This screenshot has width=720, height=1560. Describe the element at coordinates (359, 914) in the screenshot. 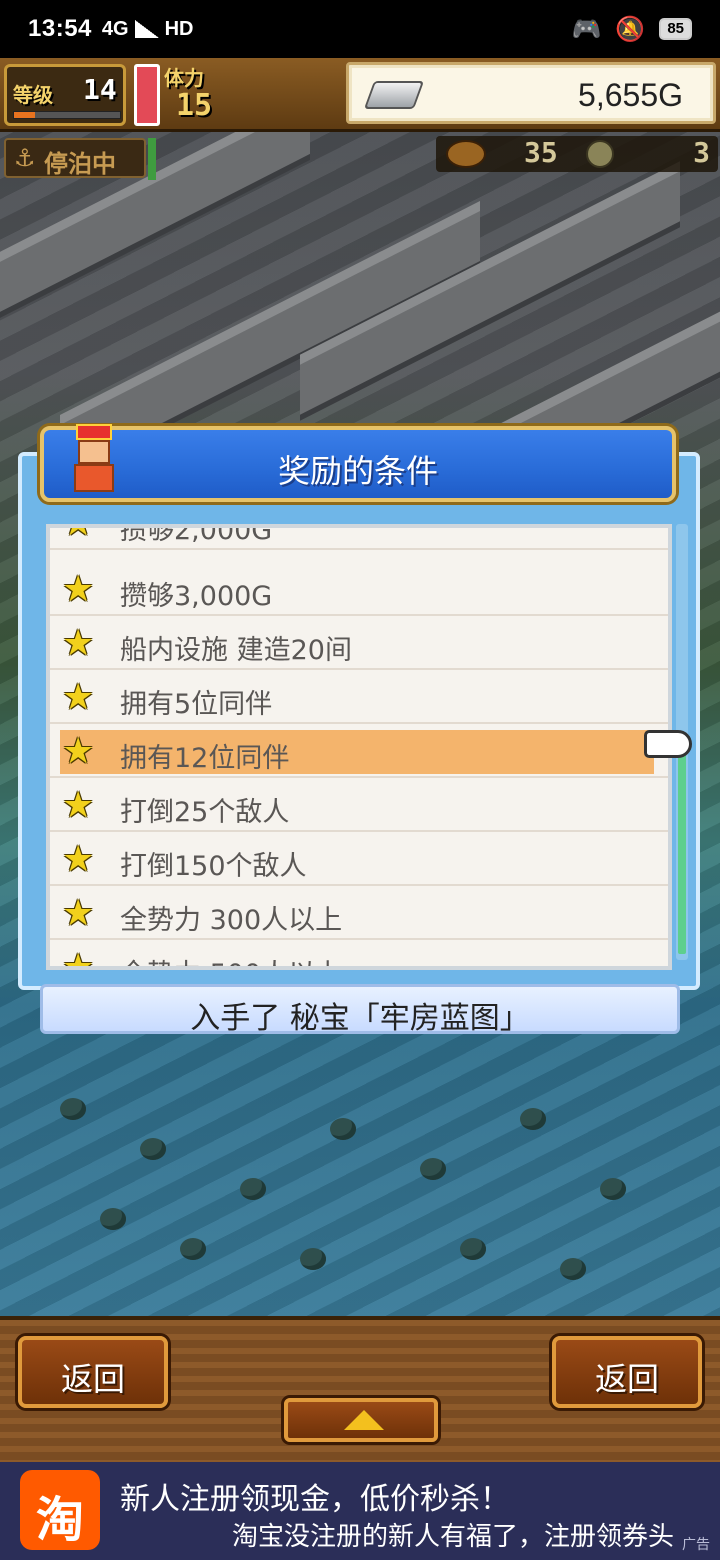

I see `list-item: ★ 全势力 300人以上` at that location.